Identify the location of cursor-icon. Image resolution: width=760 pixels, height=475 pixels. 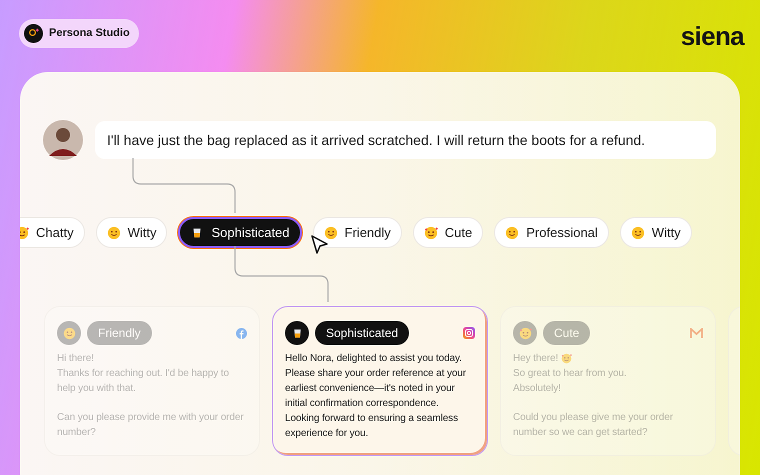
(320, 245).